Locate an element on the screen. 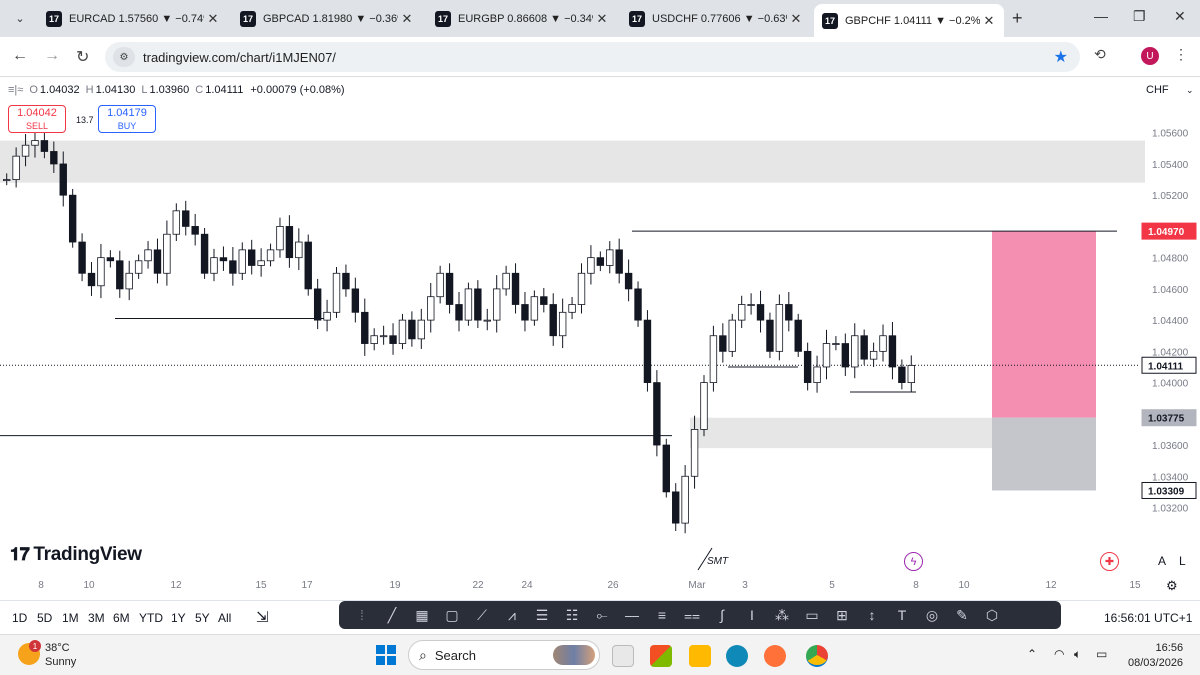 The width and height of the screenshot is (1200, 675). curve-icon: ∫ is located at coordinates (722, 615).